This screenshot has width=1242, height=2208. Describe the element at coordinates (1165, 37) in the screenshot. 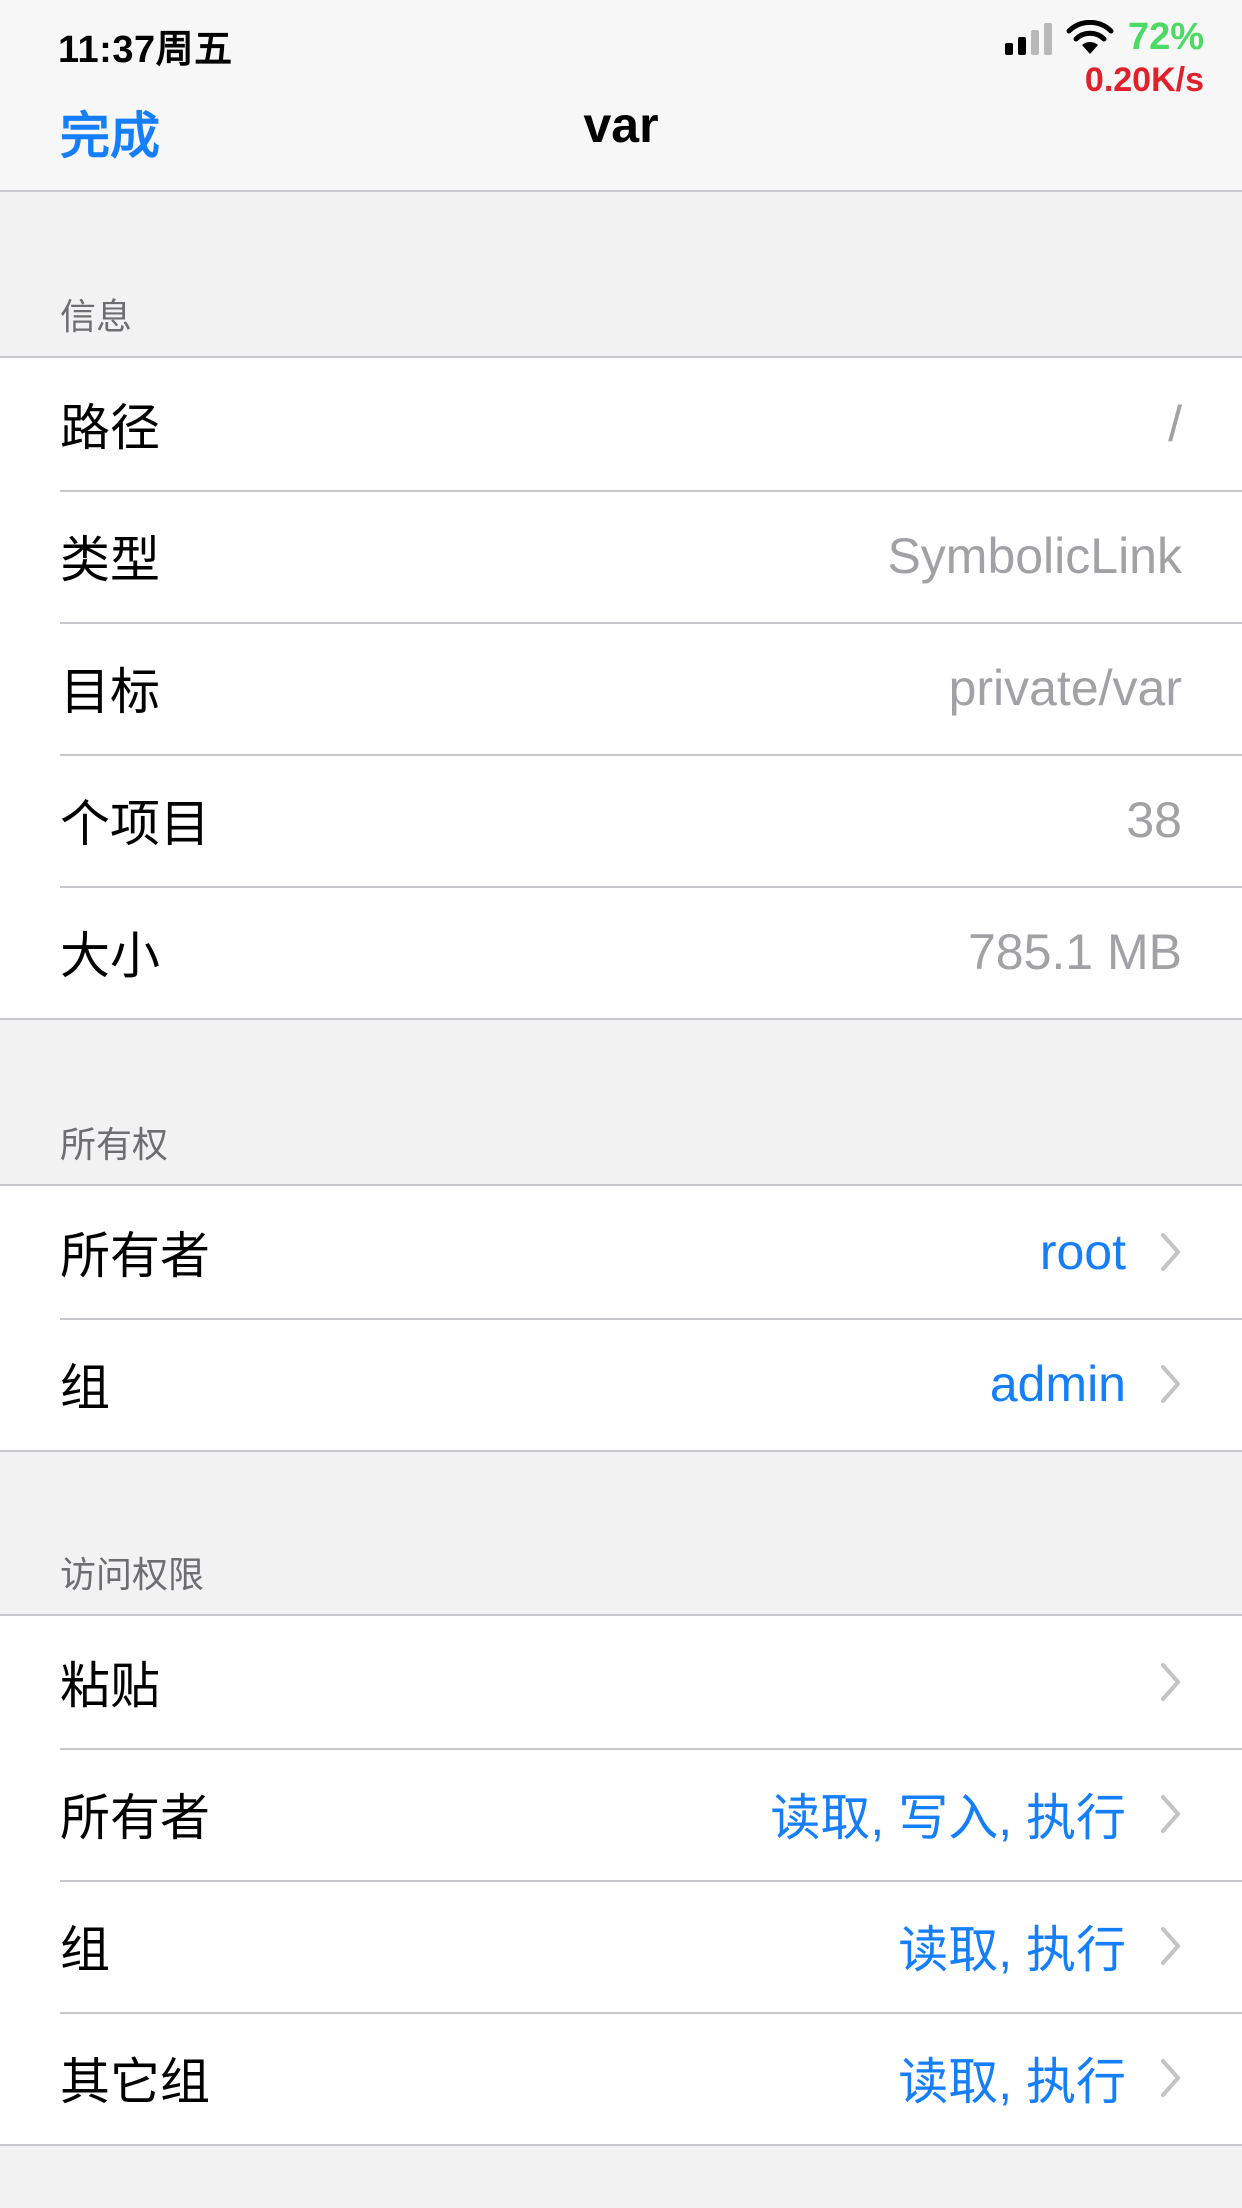

I see `battery-percentage: 72%` at that location.